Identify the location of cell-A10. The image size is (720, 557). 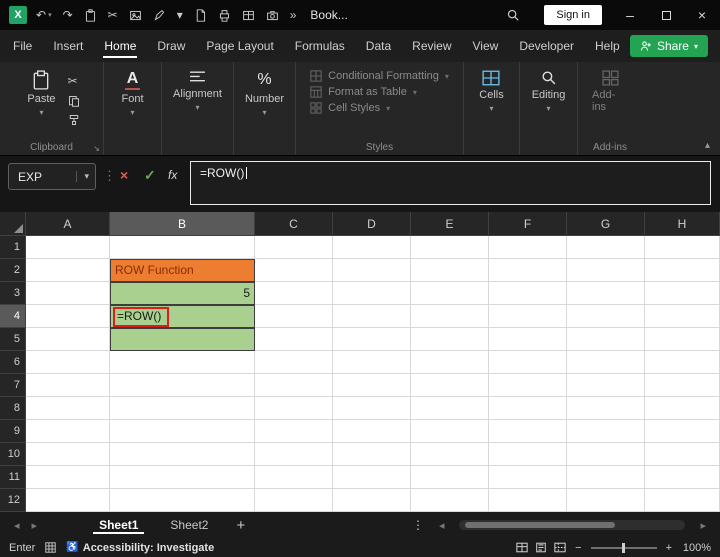
(68, 454).